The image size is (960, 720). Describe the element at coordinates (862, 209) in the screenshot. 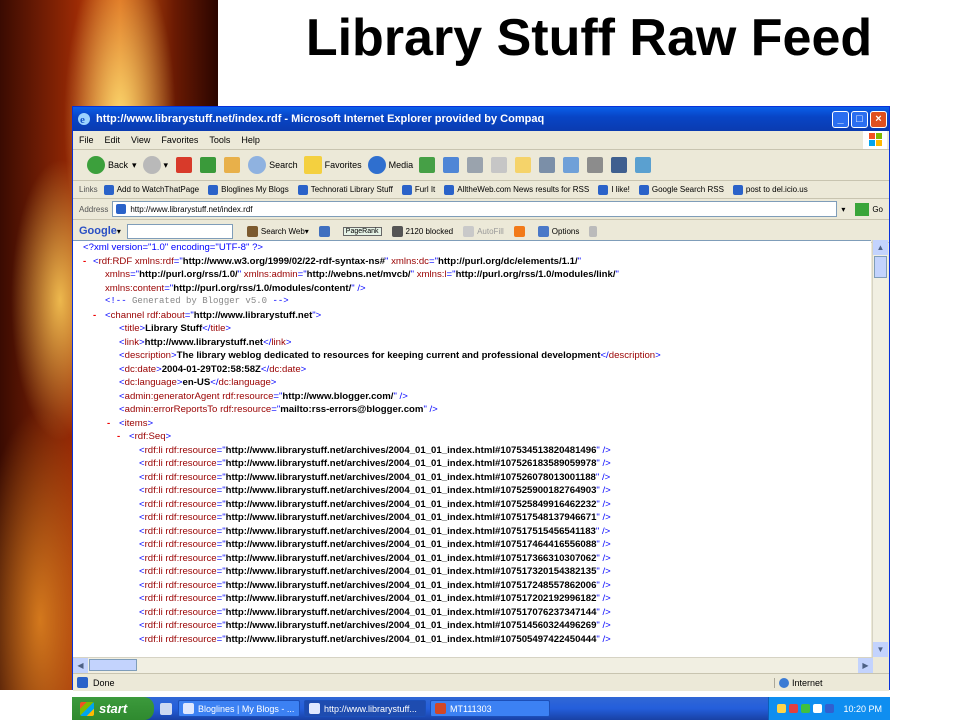

I see `go-arrow-icon` at that location.